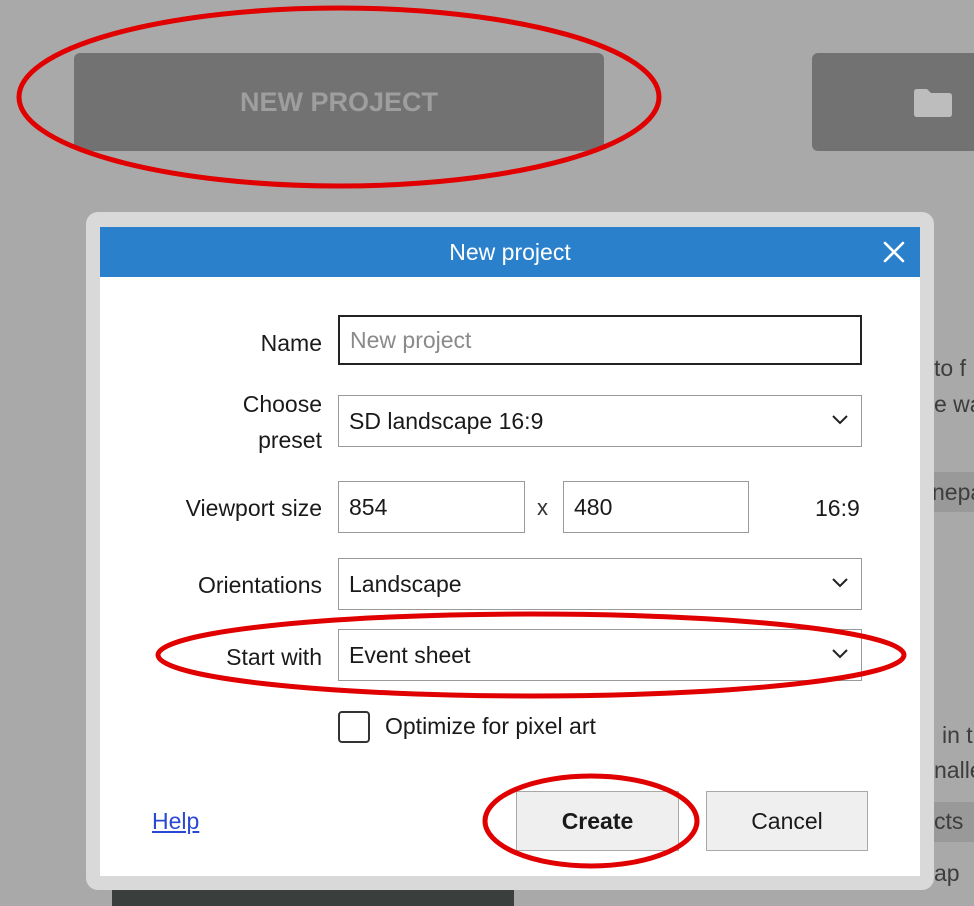  I want to click on bg-text-fragment: ap, so click(947, 873).